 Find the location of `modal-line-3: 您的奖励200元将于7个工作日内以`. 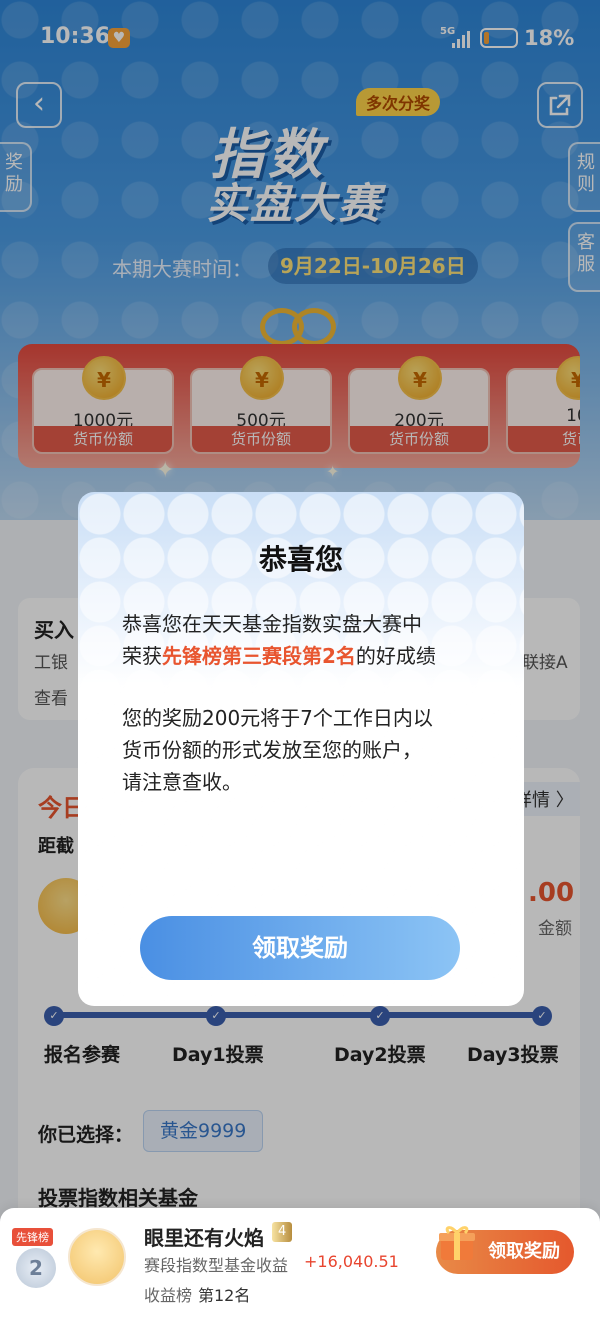

modal-line-3: 您的奖励200元将于7个工作日内以 is located at coordinates (277, 718).